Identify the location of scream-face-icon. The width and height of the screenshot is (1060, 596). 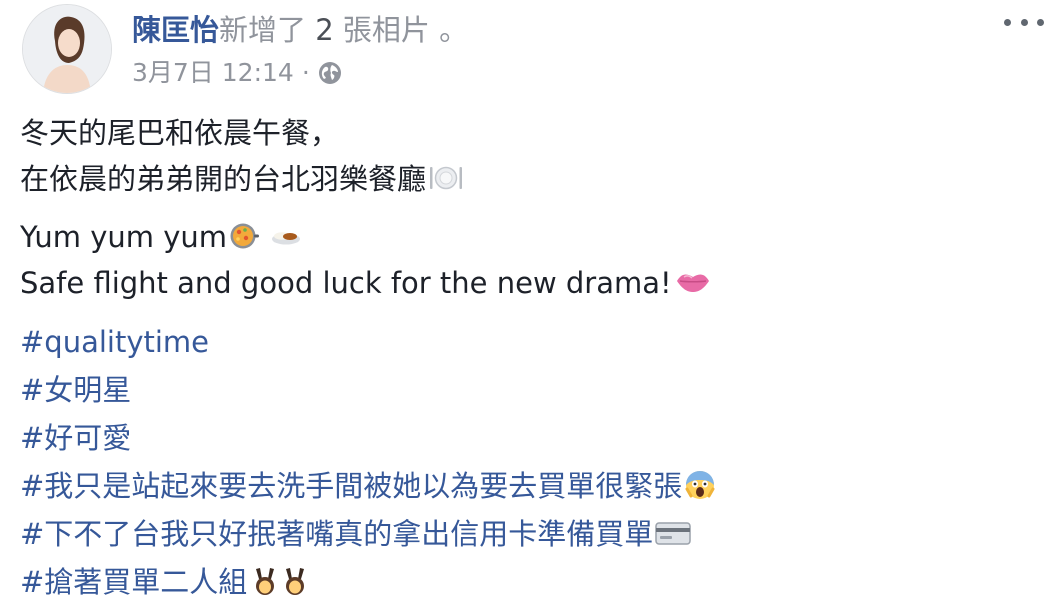
(700, 485).